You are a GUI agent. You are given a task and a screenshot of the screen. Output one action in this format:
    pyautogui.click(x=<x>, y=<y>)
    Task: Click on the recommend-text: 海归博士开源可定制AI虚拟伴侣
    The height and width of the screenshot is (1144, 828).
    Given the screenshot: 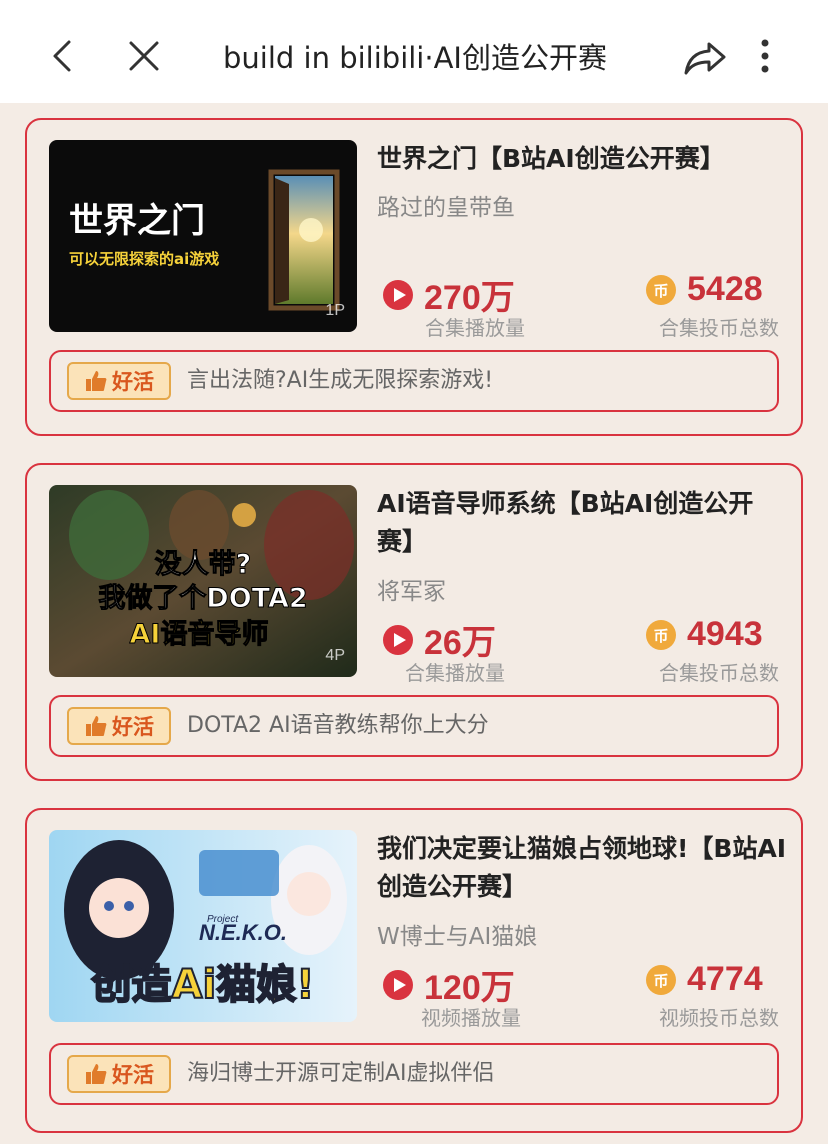 What is the action you would take?
    pyautogui.click(x=341, y=1073)
    